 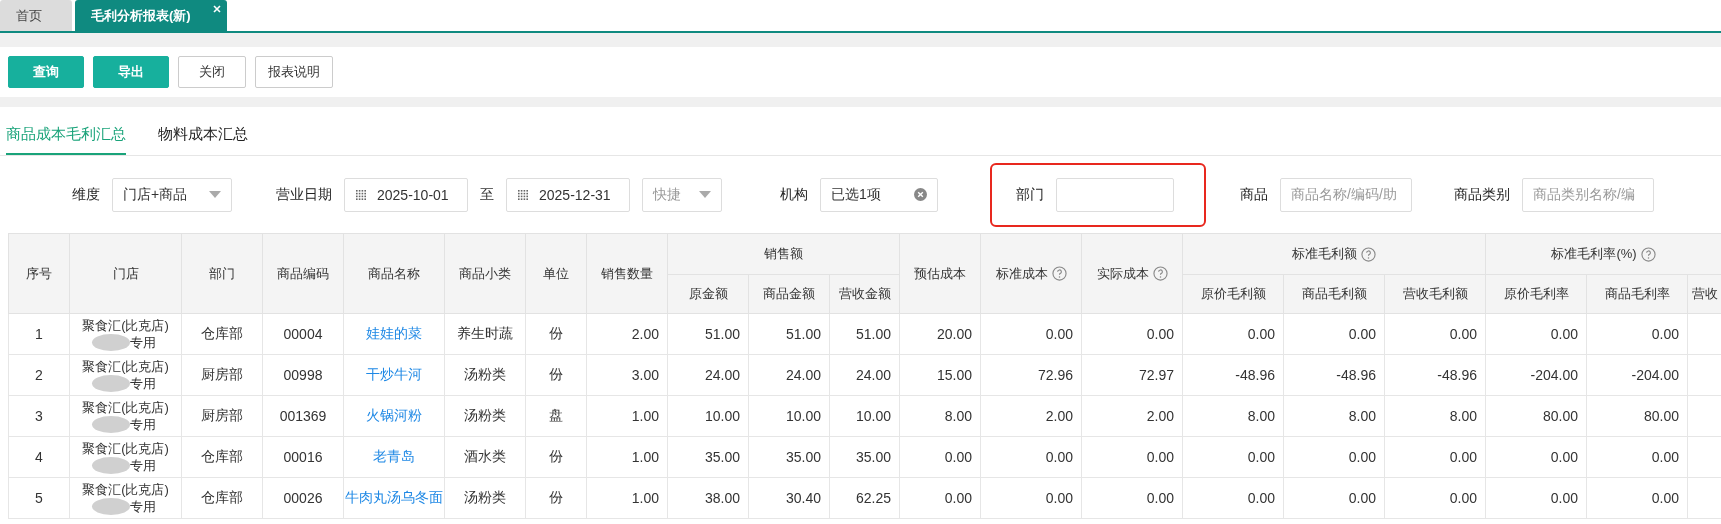 What do you see at coordinates (568, 194) in the screenshot?
I see `date-field: 2025-12-31` at bounding box center [568, 194].